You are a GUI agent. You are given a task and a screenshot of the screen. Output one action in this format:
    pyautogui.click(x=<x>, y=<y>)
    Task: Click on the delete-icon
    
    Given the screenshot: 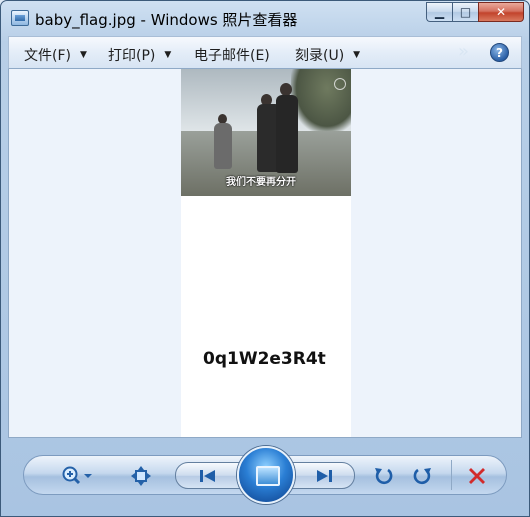 What is the action you would take?
    pyautogui.click(x=477, y=476)
    